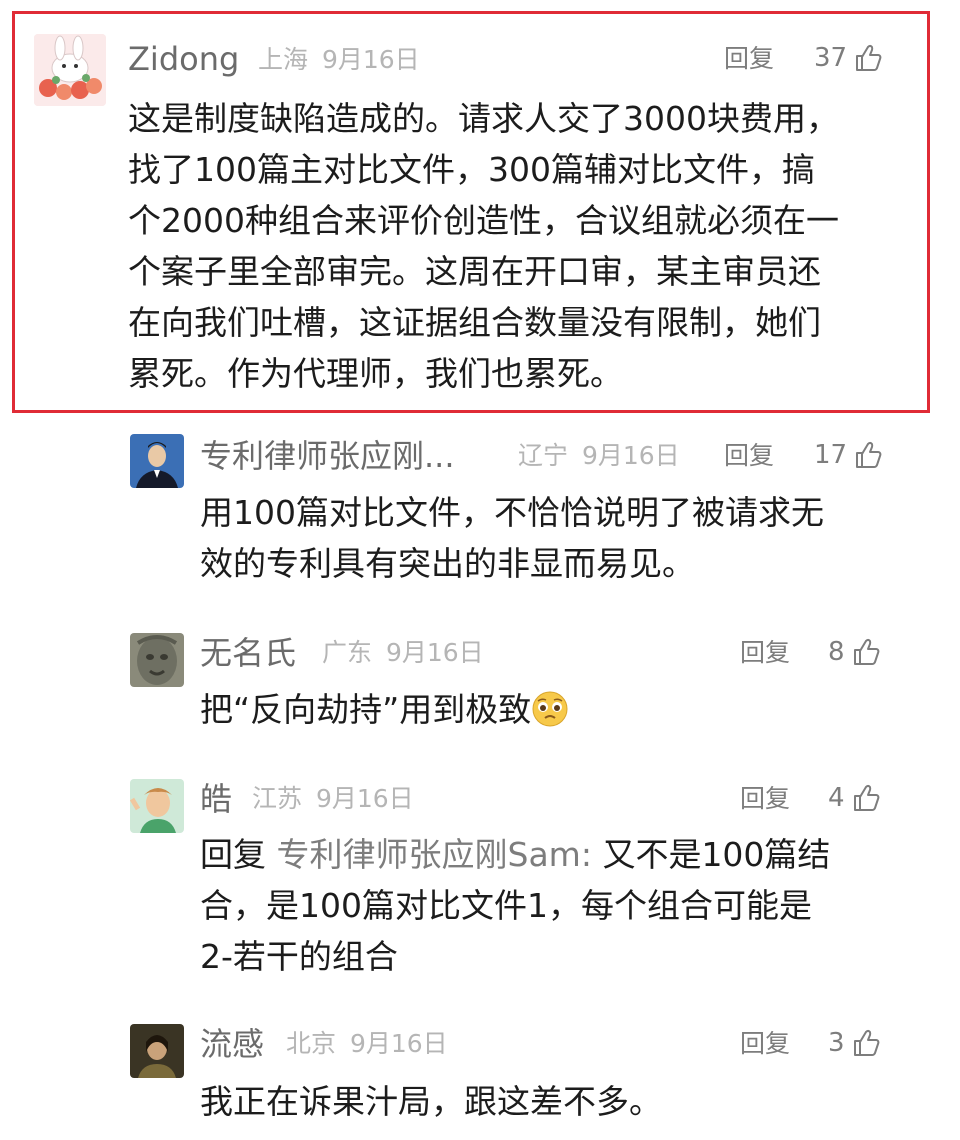 The height and width of the screenshot is (1140, 960). Describe the element at coordinates (512, 512) in the screenshot. I see `comment-line: 用100篇对比文件，不恰恰说明了被请求无` at that location.